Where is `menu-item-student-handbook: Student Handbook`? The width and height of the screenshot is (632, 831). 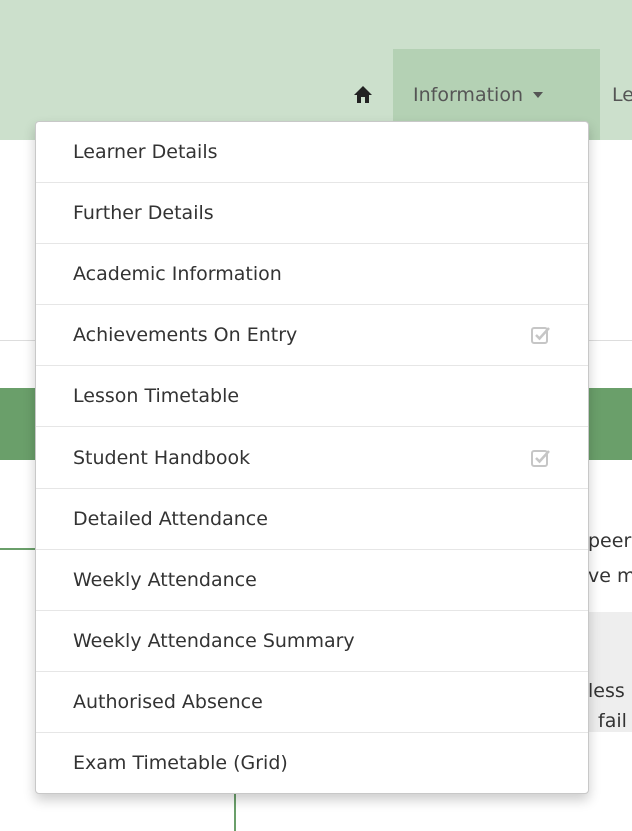
menu-item-student-handbook: Student Handbook is located at coordinates (312, 458).